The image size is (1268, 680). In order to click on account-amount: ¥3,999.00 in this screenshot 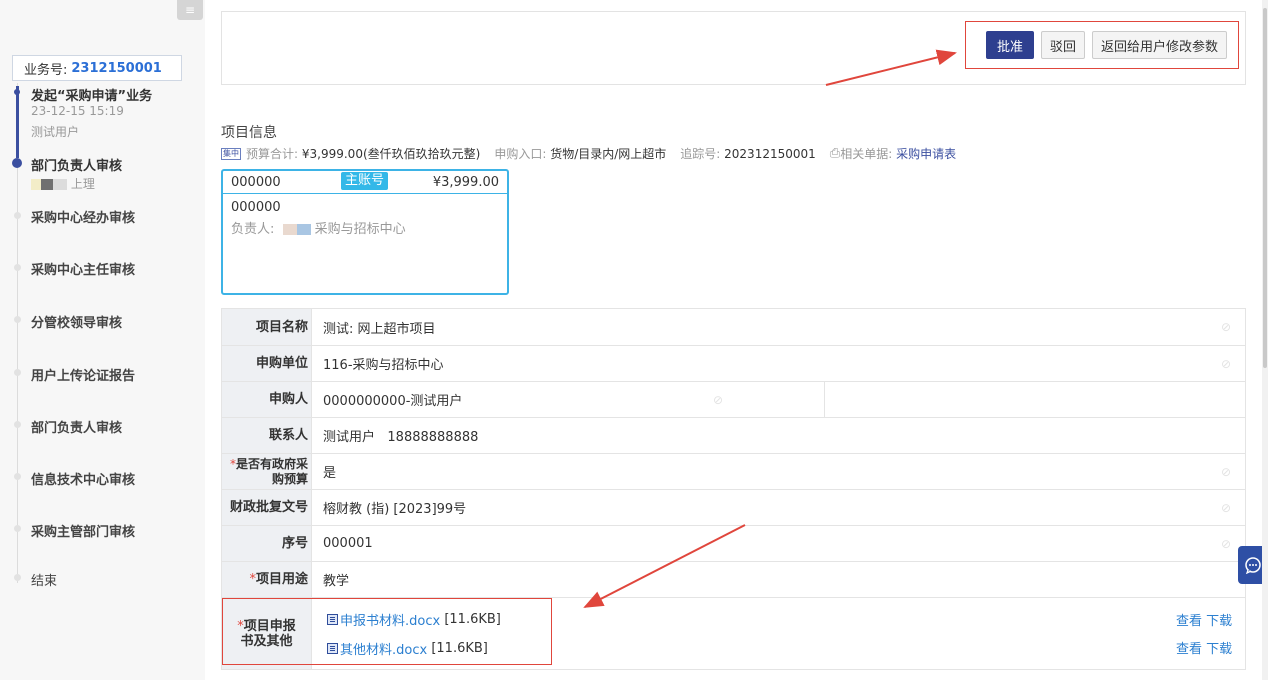, I will do `click(465, 182)`.